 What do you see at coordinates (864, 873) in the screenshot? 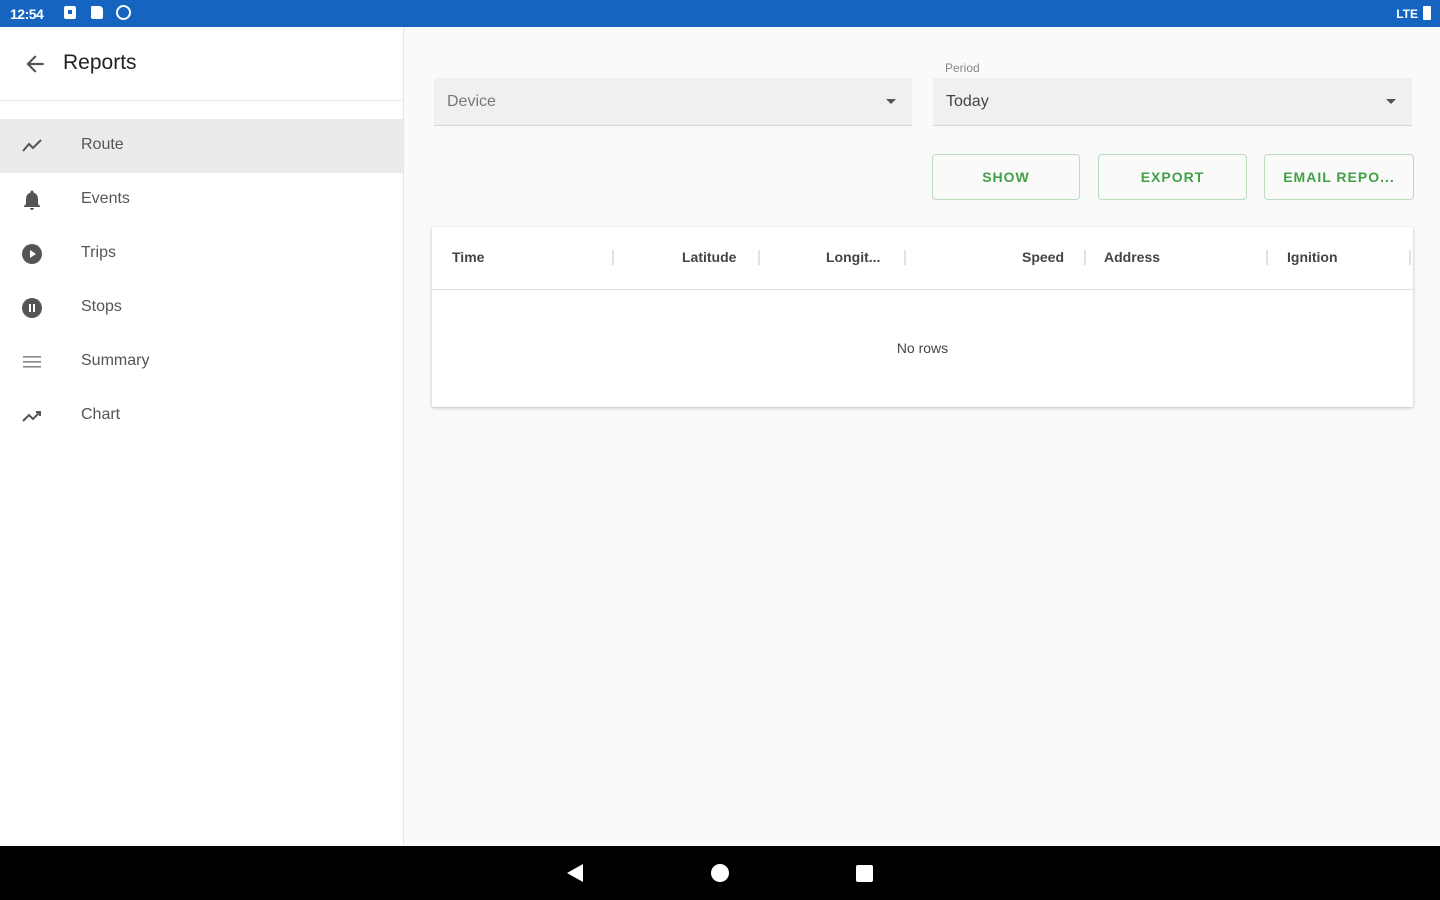
I see `recent-apps-icon` at bounding box center [864, 873].